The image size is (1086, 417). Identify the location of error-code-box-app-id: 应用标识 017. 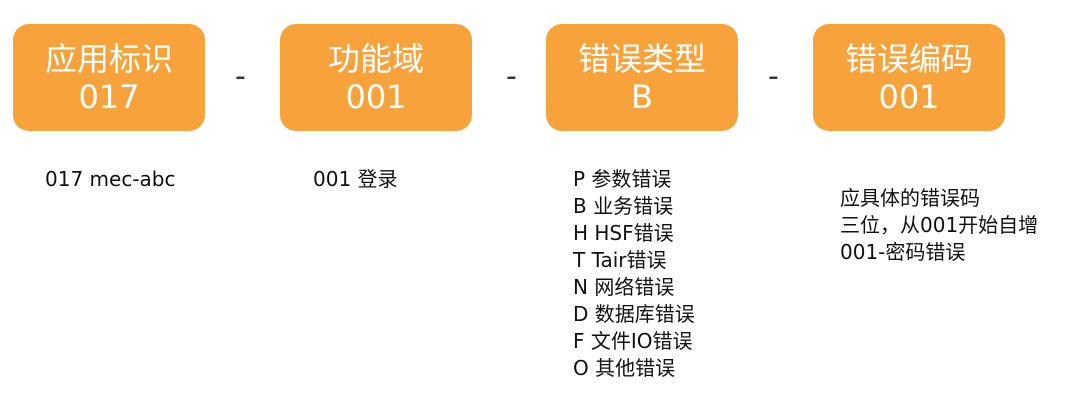
(109, 77).